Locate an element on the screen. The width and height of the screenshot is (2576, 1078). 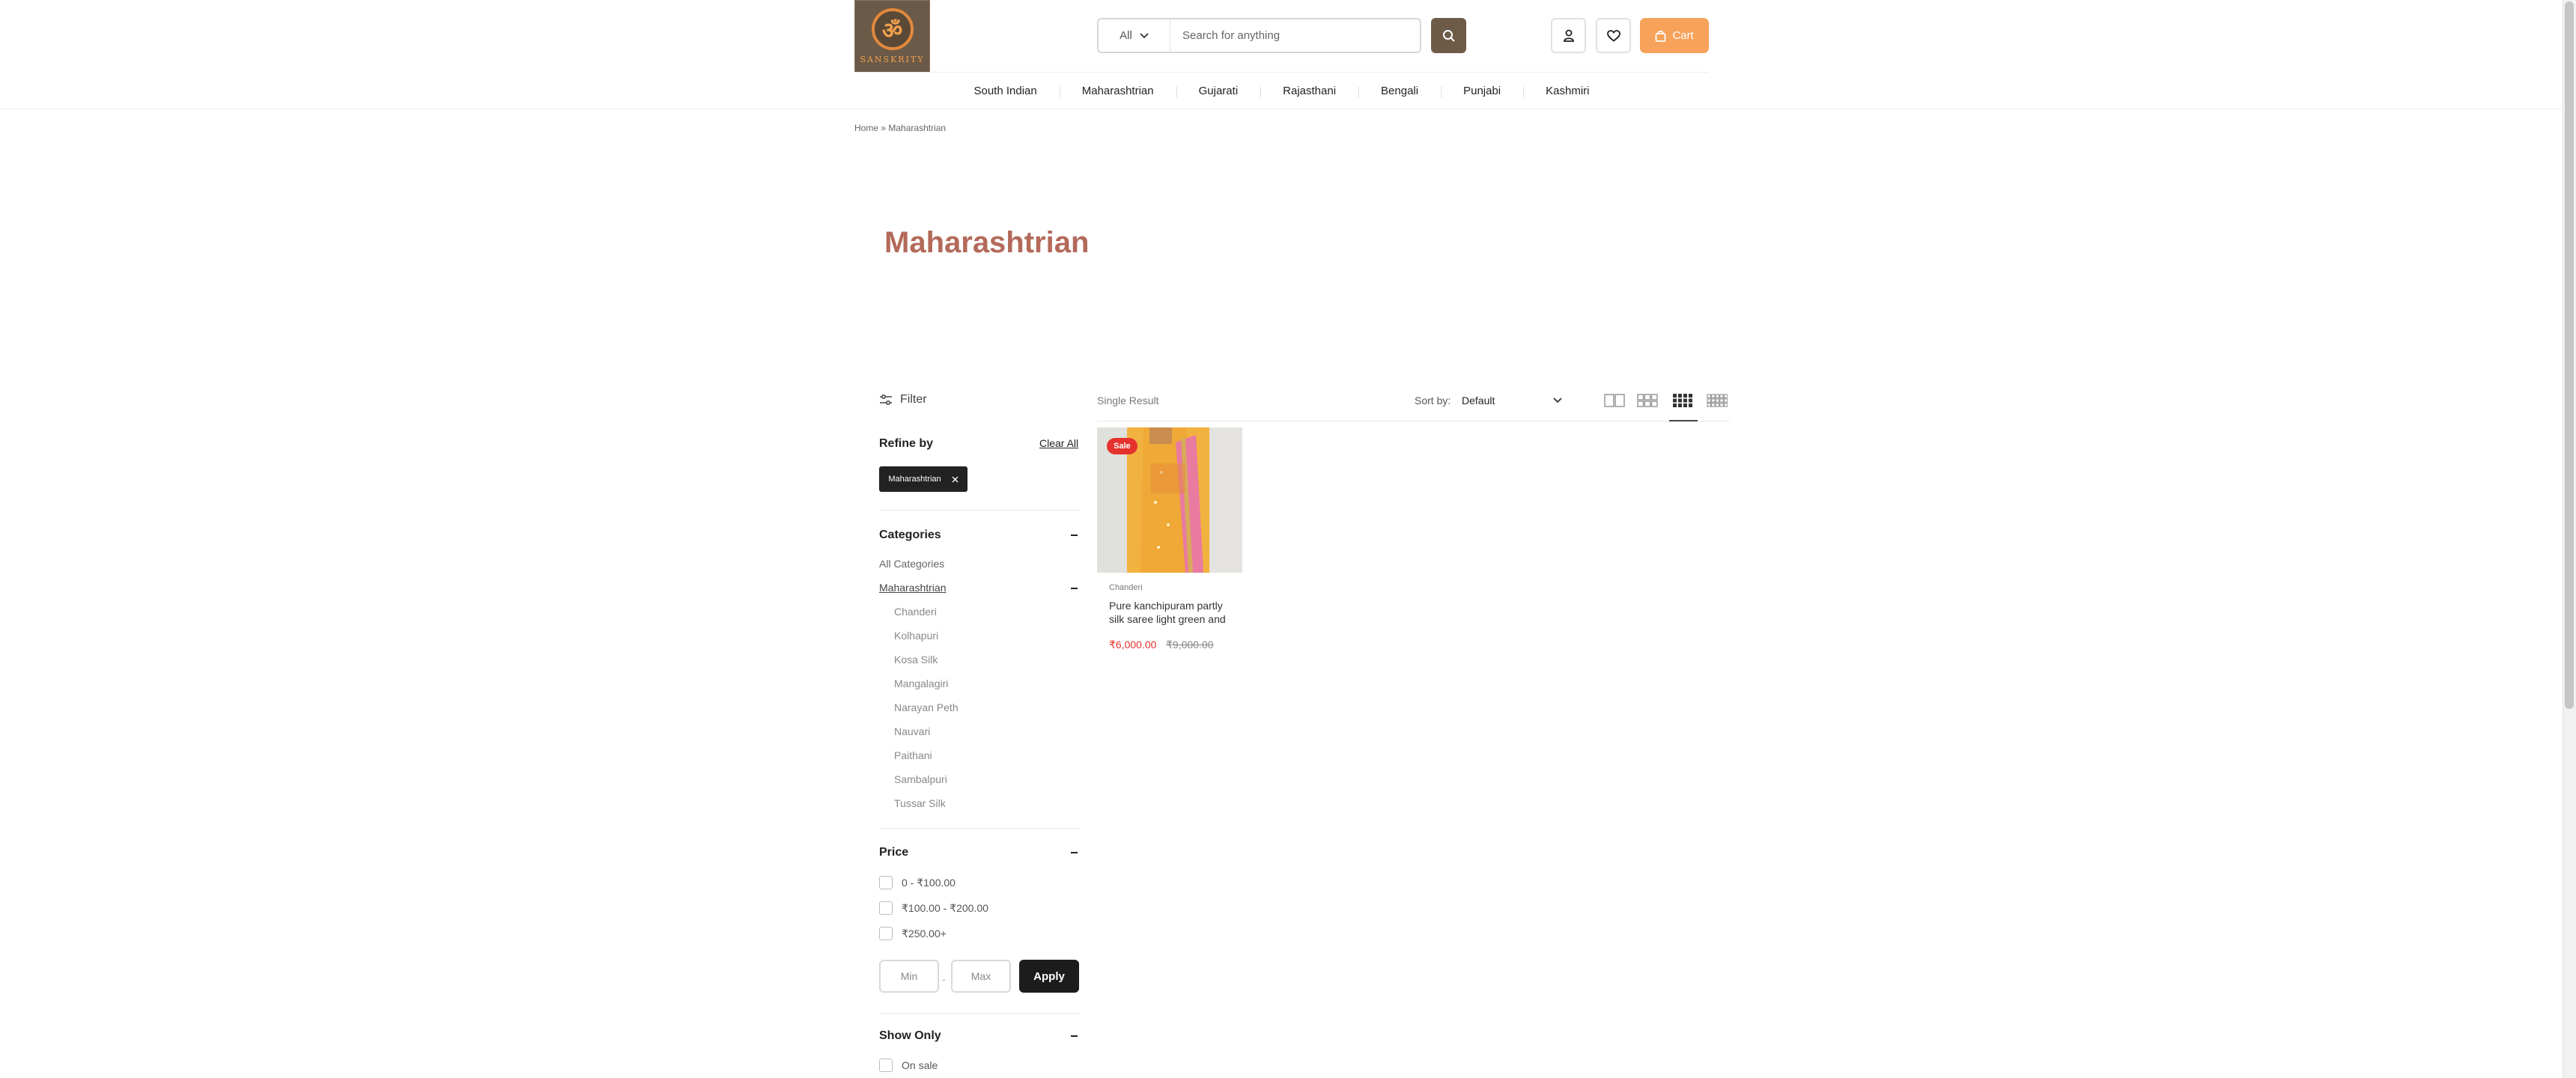
product-category: Chanderi is located at coordinates (1126, 587).